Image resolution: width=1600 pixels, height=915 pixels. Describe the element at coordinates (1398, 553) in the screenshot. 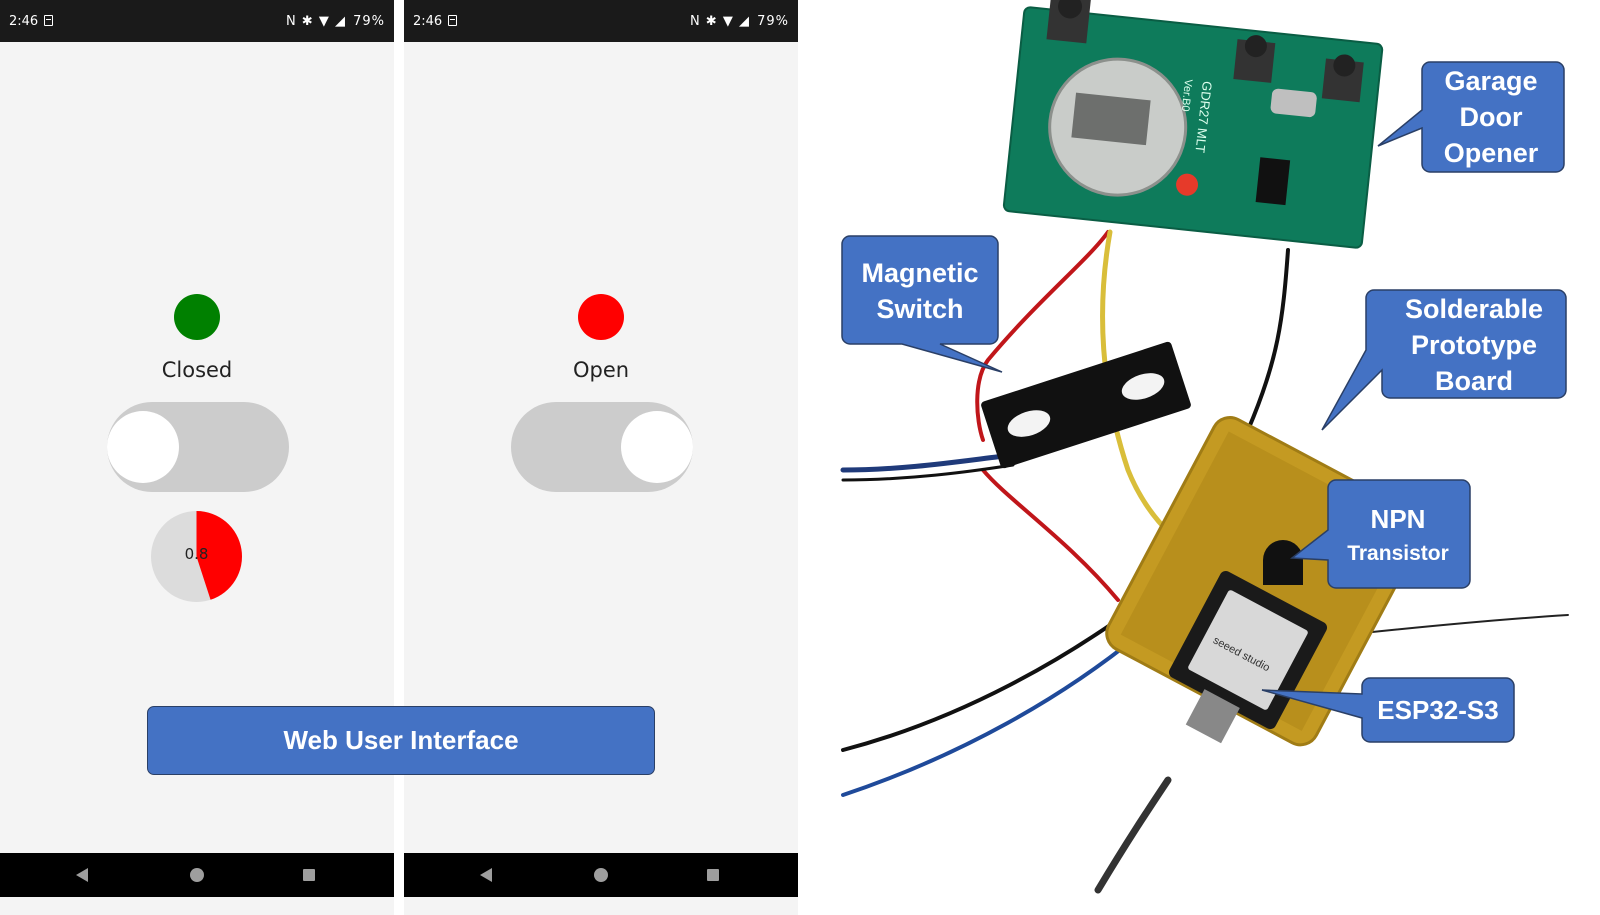

I see `callout-line: Transistor` at that location.